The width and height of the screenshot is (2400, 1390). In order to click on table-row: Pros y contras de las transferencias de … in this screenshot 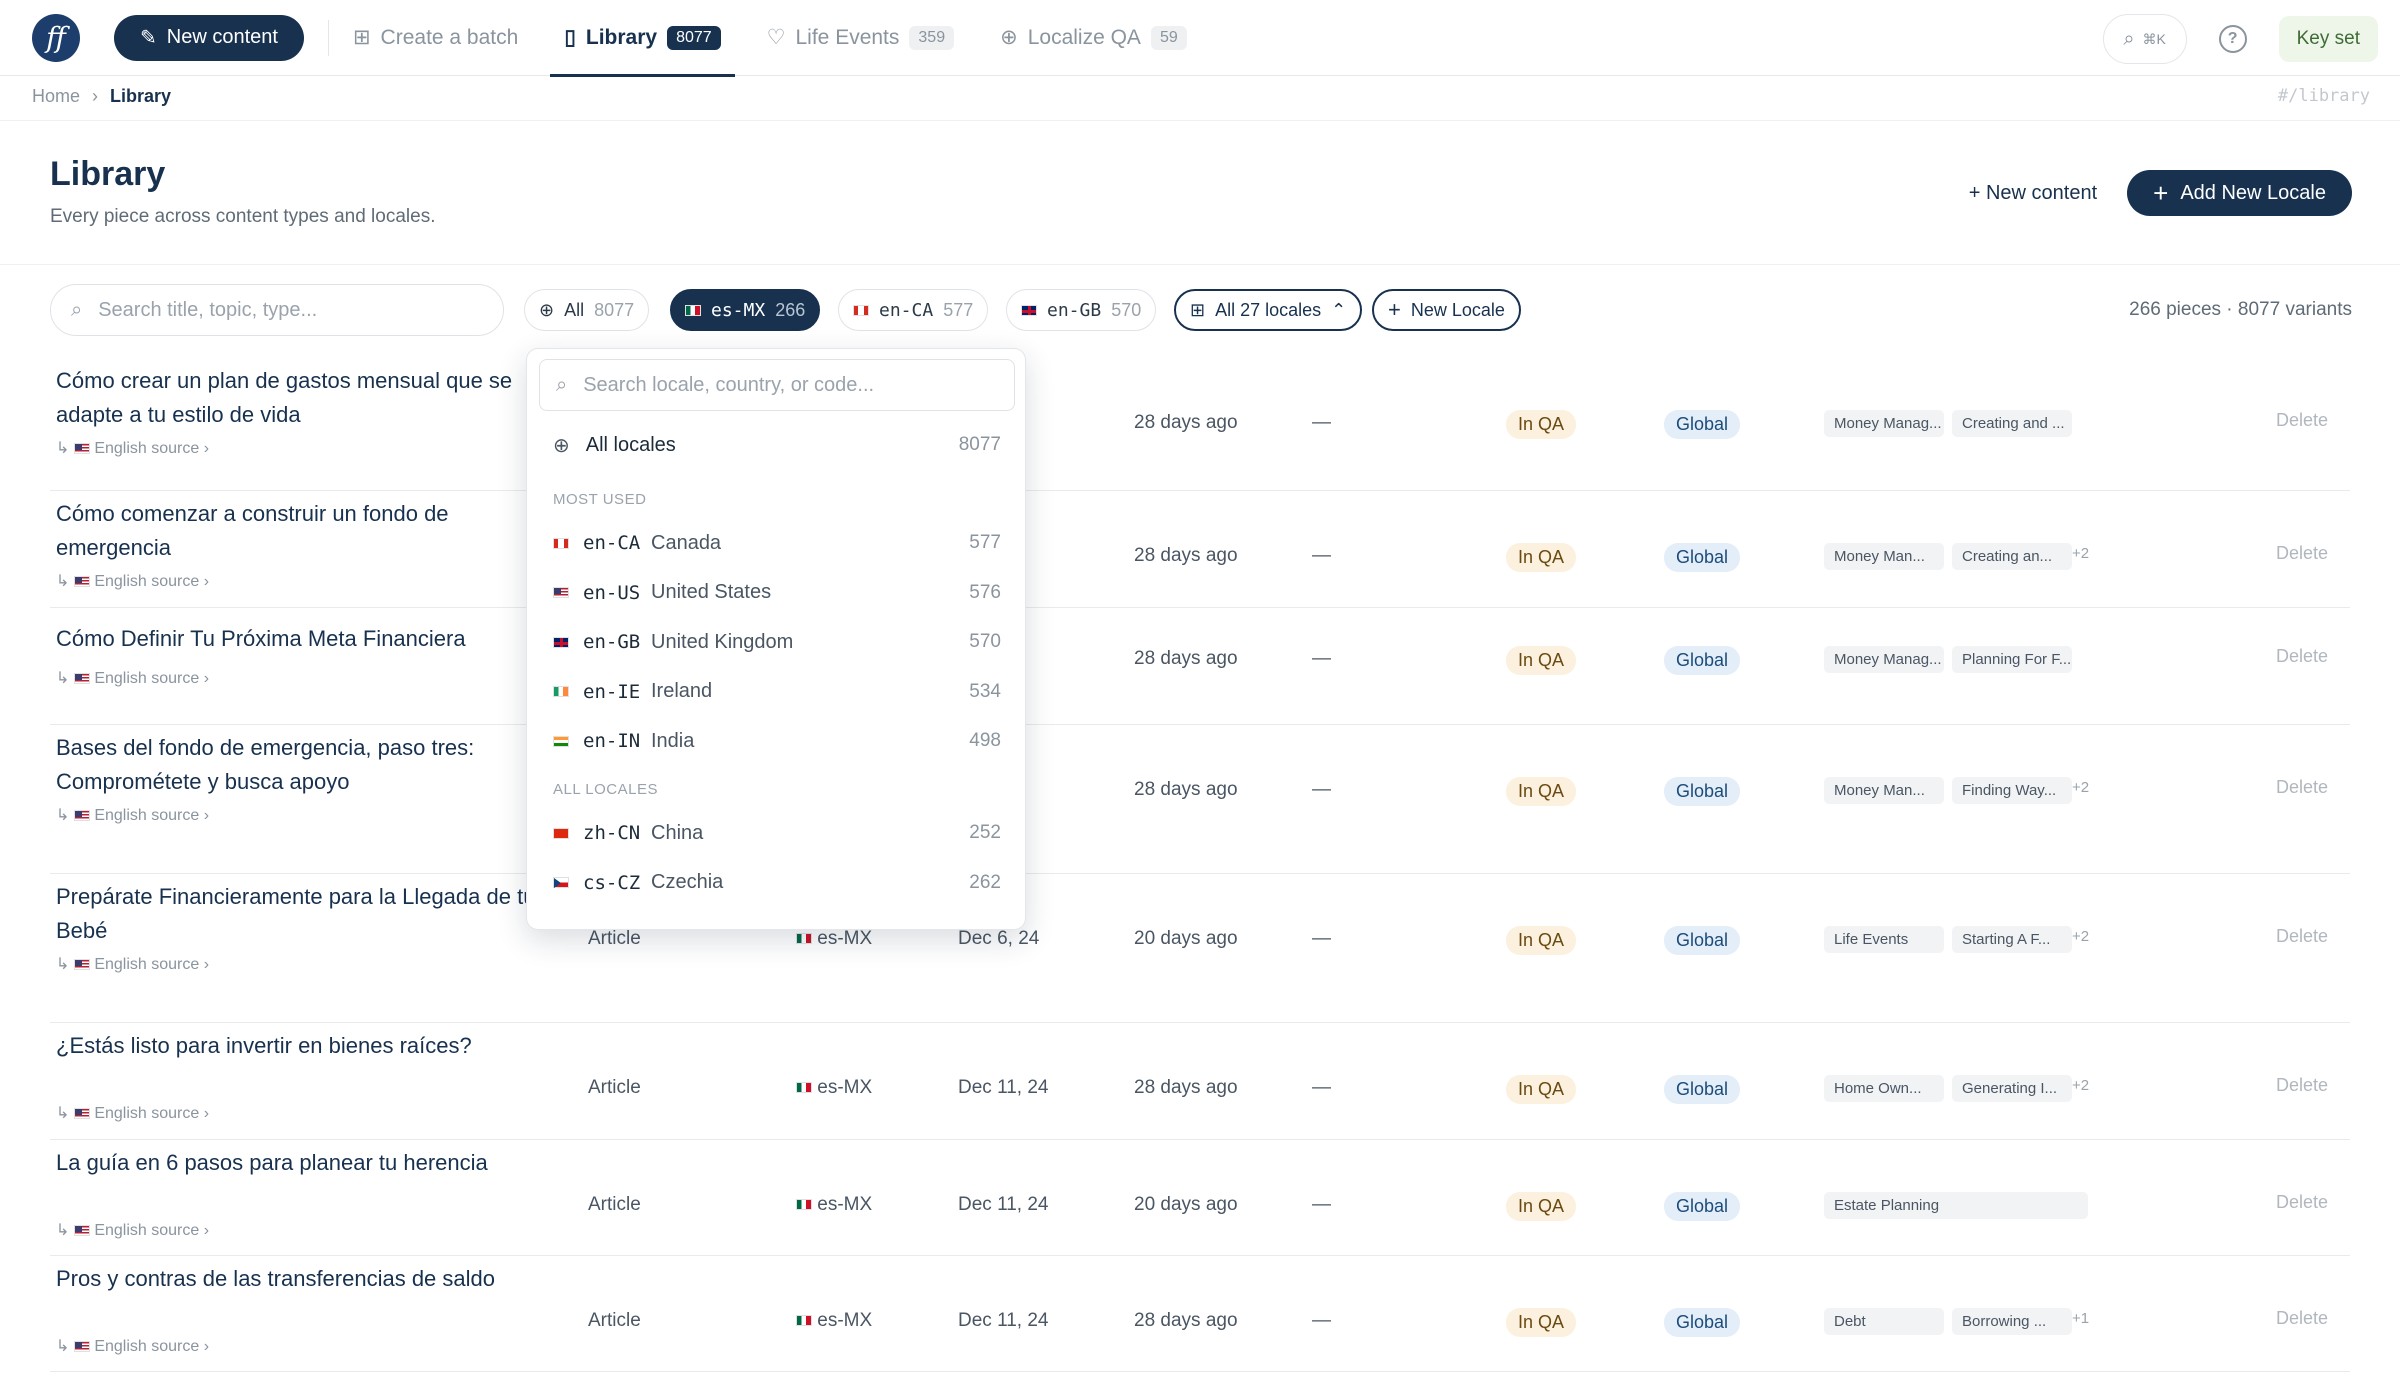, I will do `click(1200, 1314)`.